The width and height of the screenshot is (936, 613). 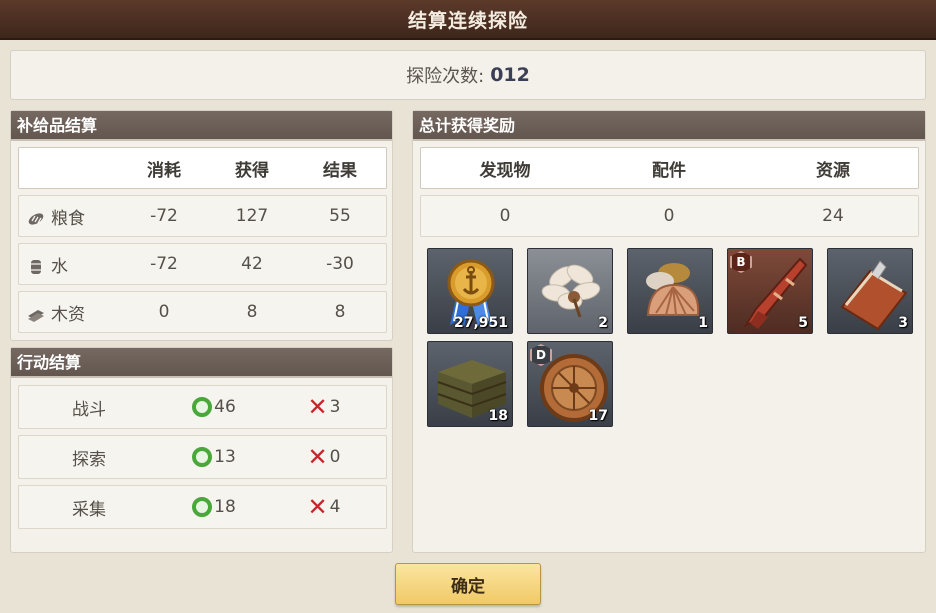 What do you see at coordinates (225, 457) in the screenshot?
I see `action-success: 13` at bounding box center [225, 457].